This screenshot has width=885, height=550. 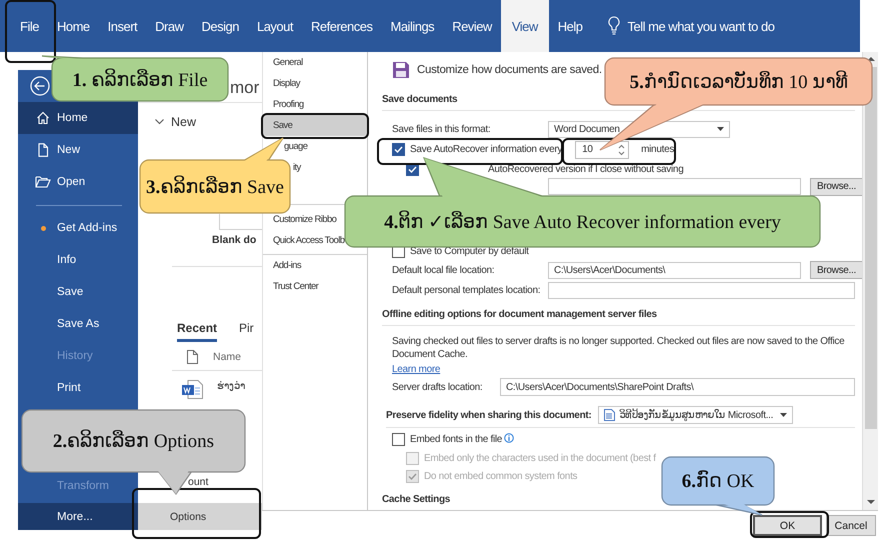 What do you see at coordinates (851, 525) in the screenshot?
I see `dialog-button: Cancel` at bounding box center [851, 525].